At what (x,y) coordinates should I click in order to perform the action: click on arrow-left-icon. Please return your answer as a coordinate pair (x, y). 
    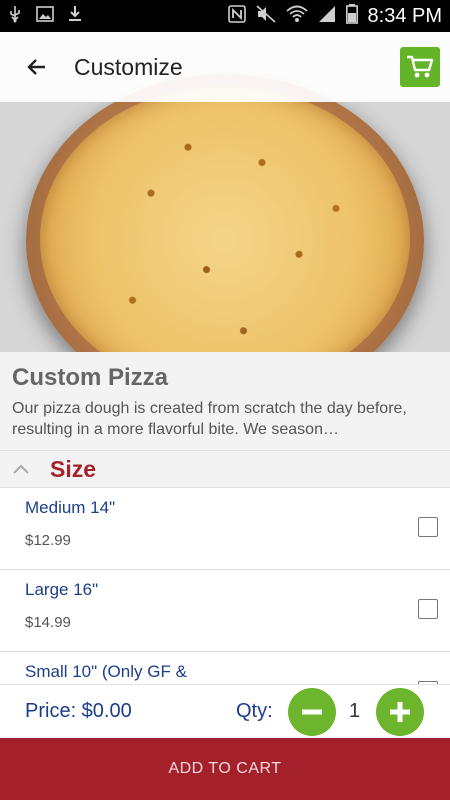
    Looking at the image, I should click on (36, 67).